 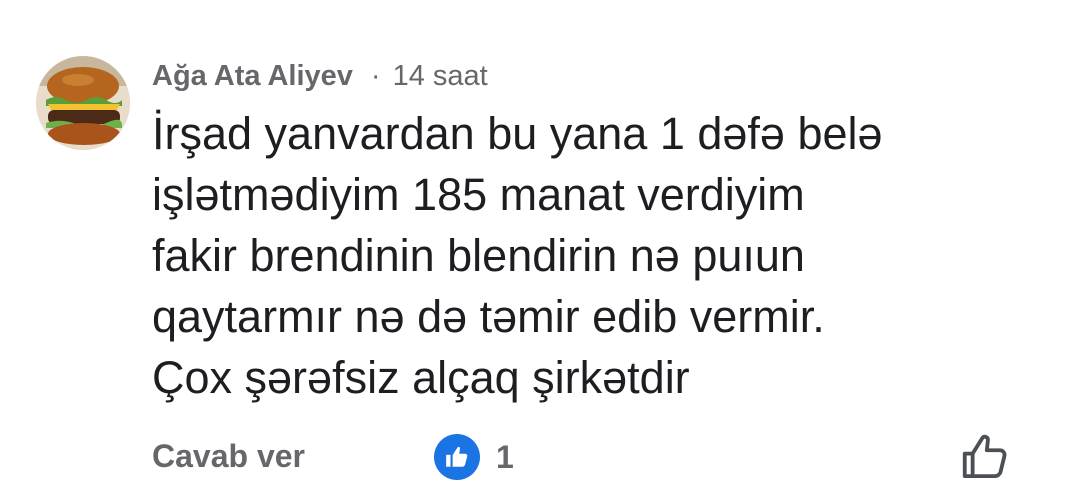 I want to click on reply-button-label: Cavab ver, so click(x=228, y=455).